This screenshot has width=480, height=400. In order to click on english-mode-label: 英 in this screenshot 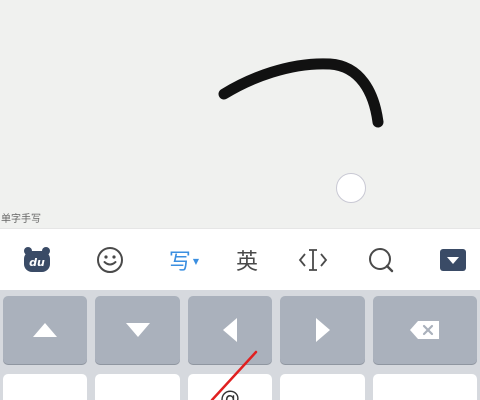, I will do `click(246, 262)`.